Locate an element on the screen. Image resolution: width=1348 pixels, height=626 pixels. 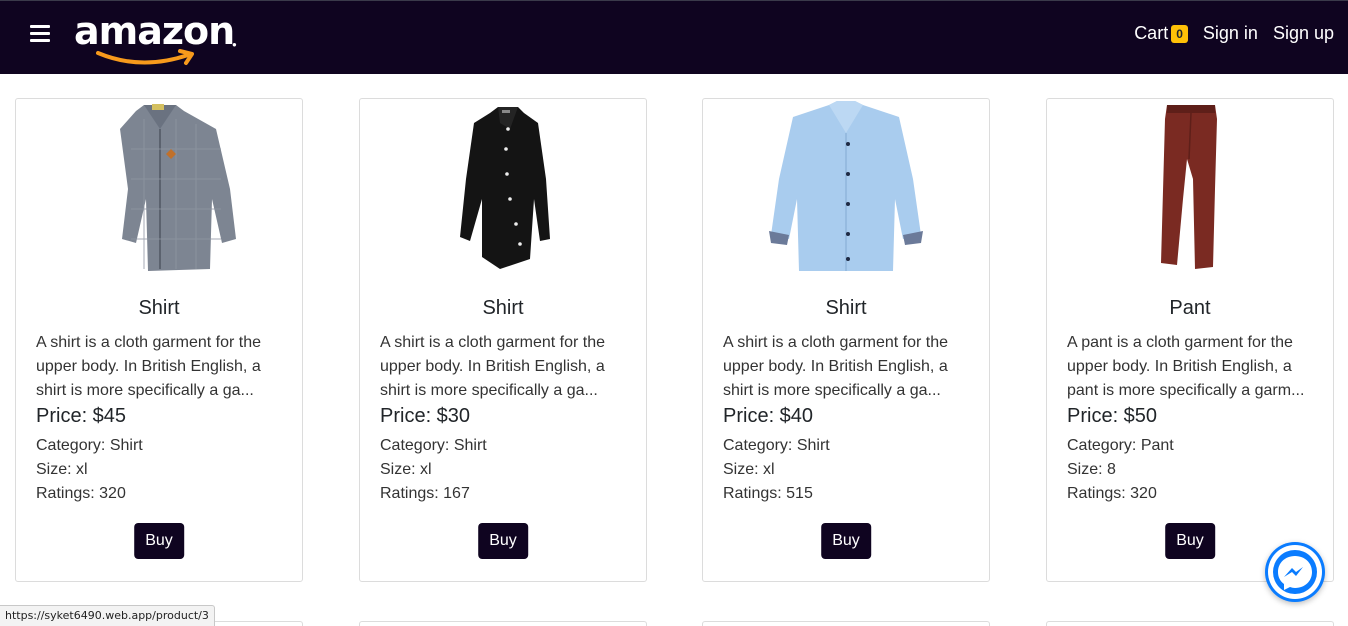
sign-in-link: Sign in is located at coordinates (1230, 33).